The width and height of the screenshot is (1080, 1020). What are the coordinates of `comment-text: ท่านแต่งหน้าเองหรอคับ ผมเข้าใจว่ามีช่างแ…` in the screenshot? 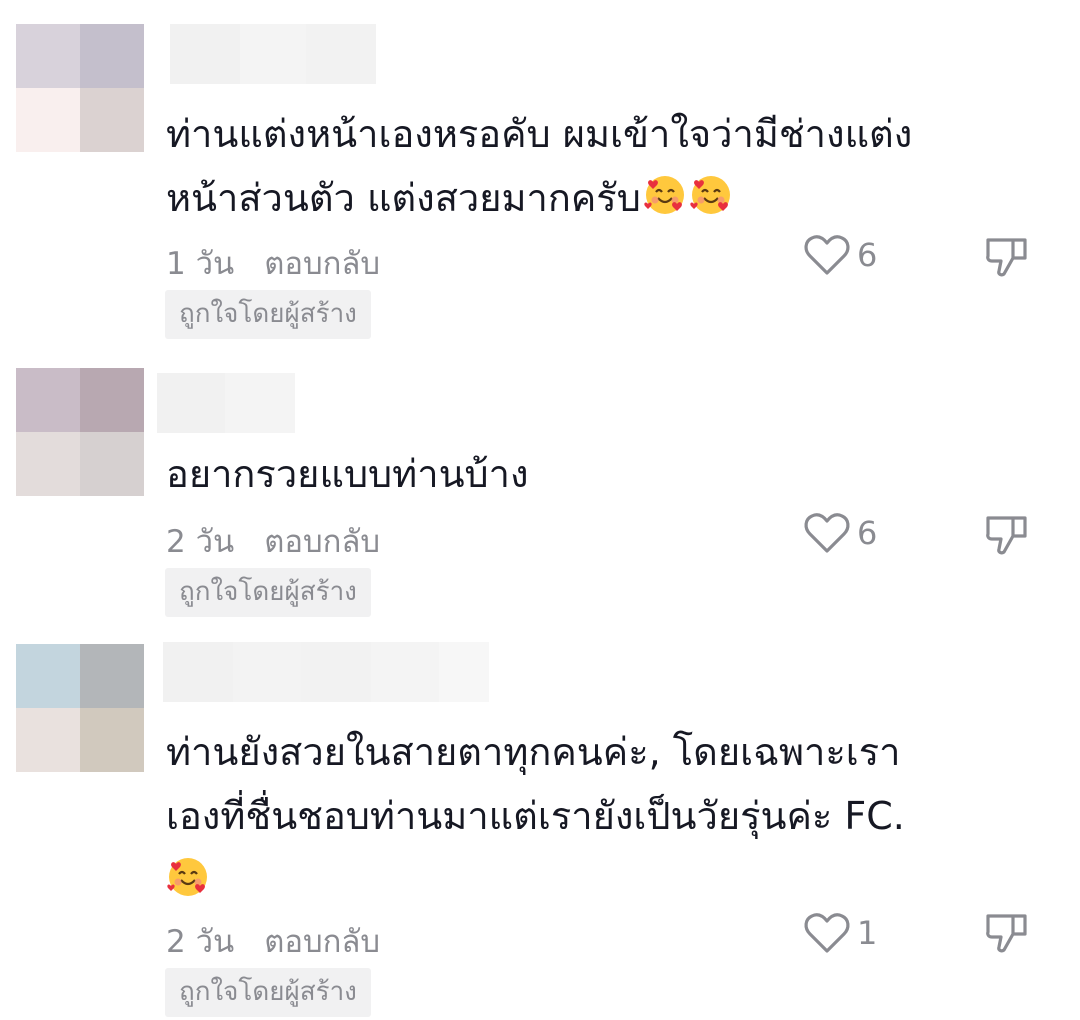 It's located at (539, 166).